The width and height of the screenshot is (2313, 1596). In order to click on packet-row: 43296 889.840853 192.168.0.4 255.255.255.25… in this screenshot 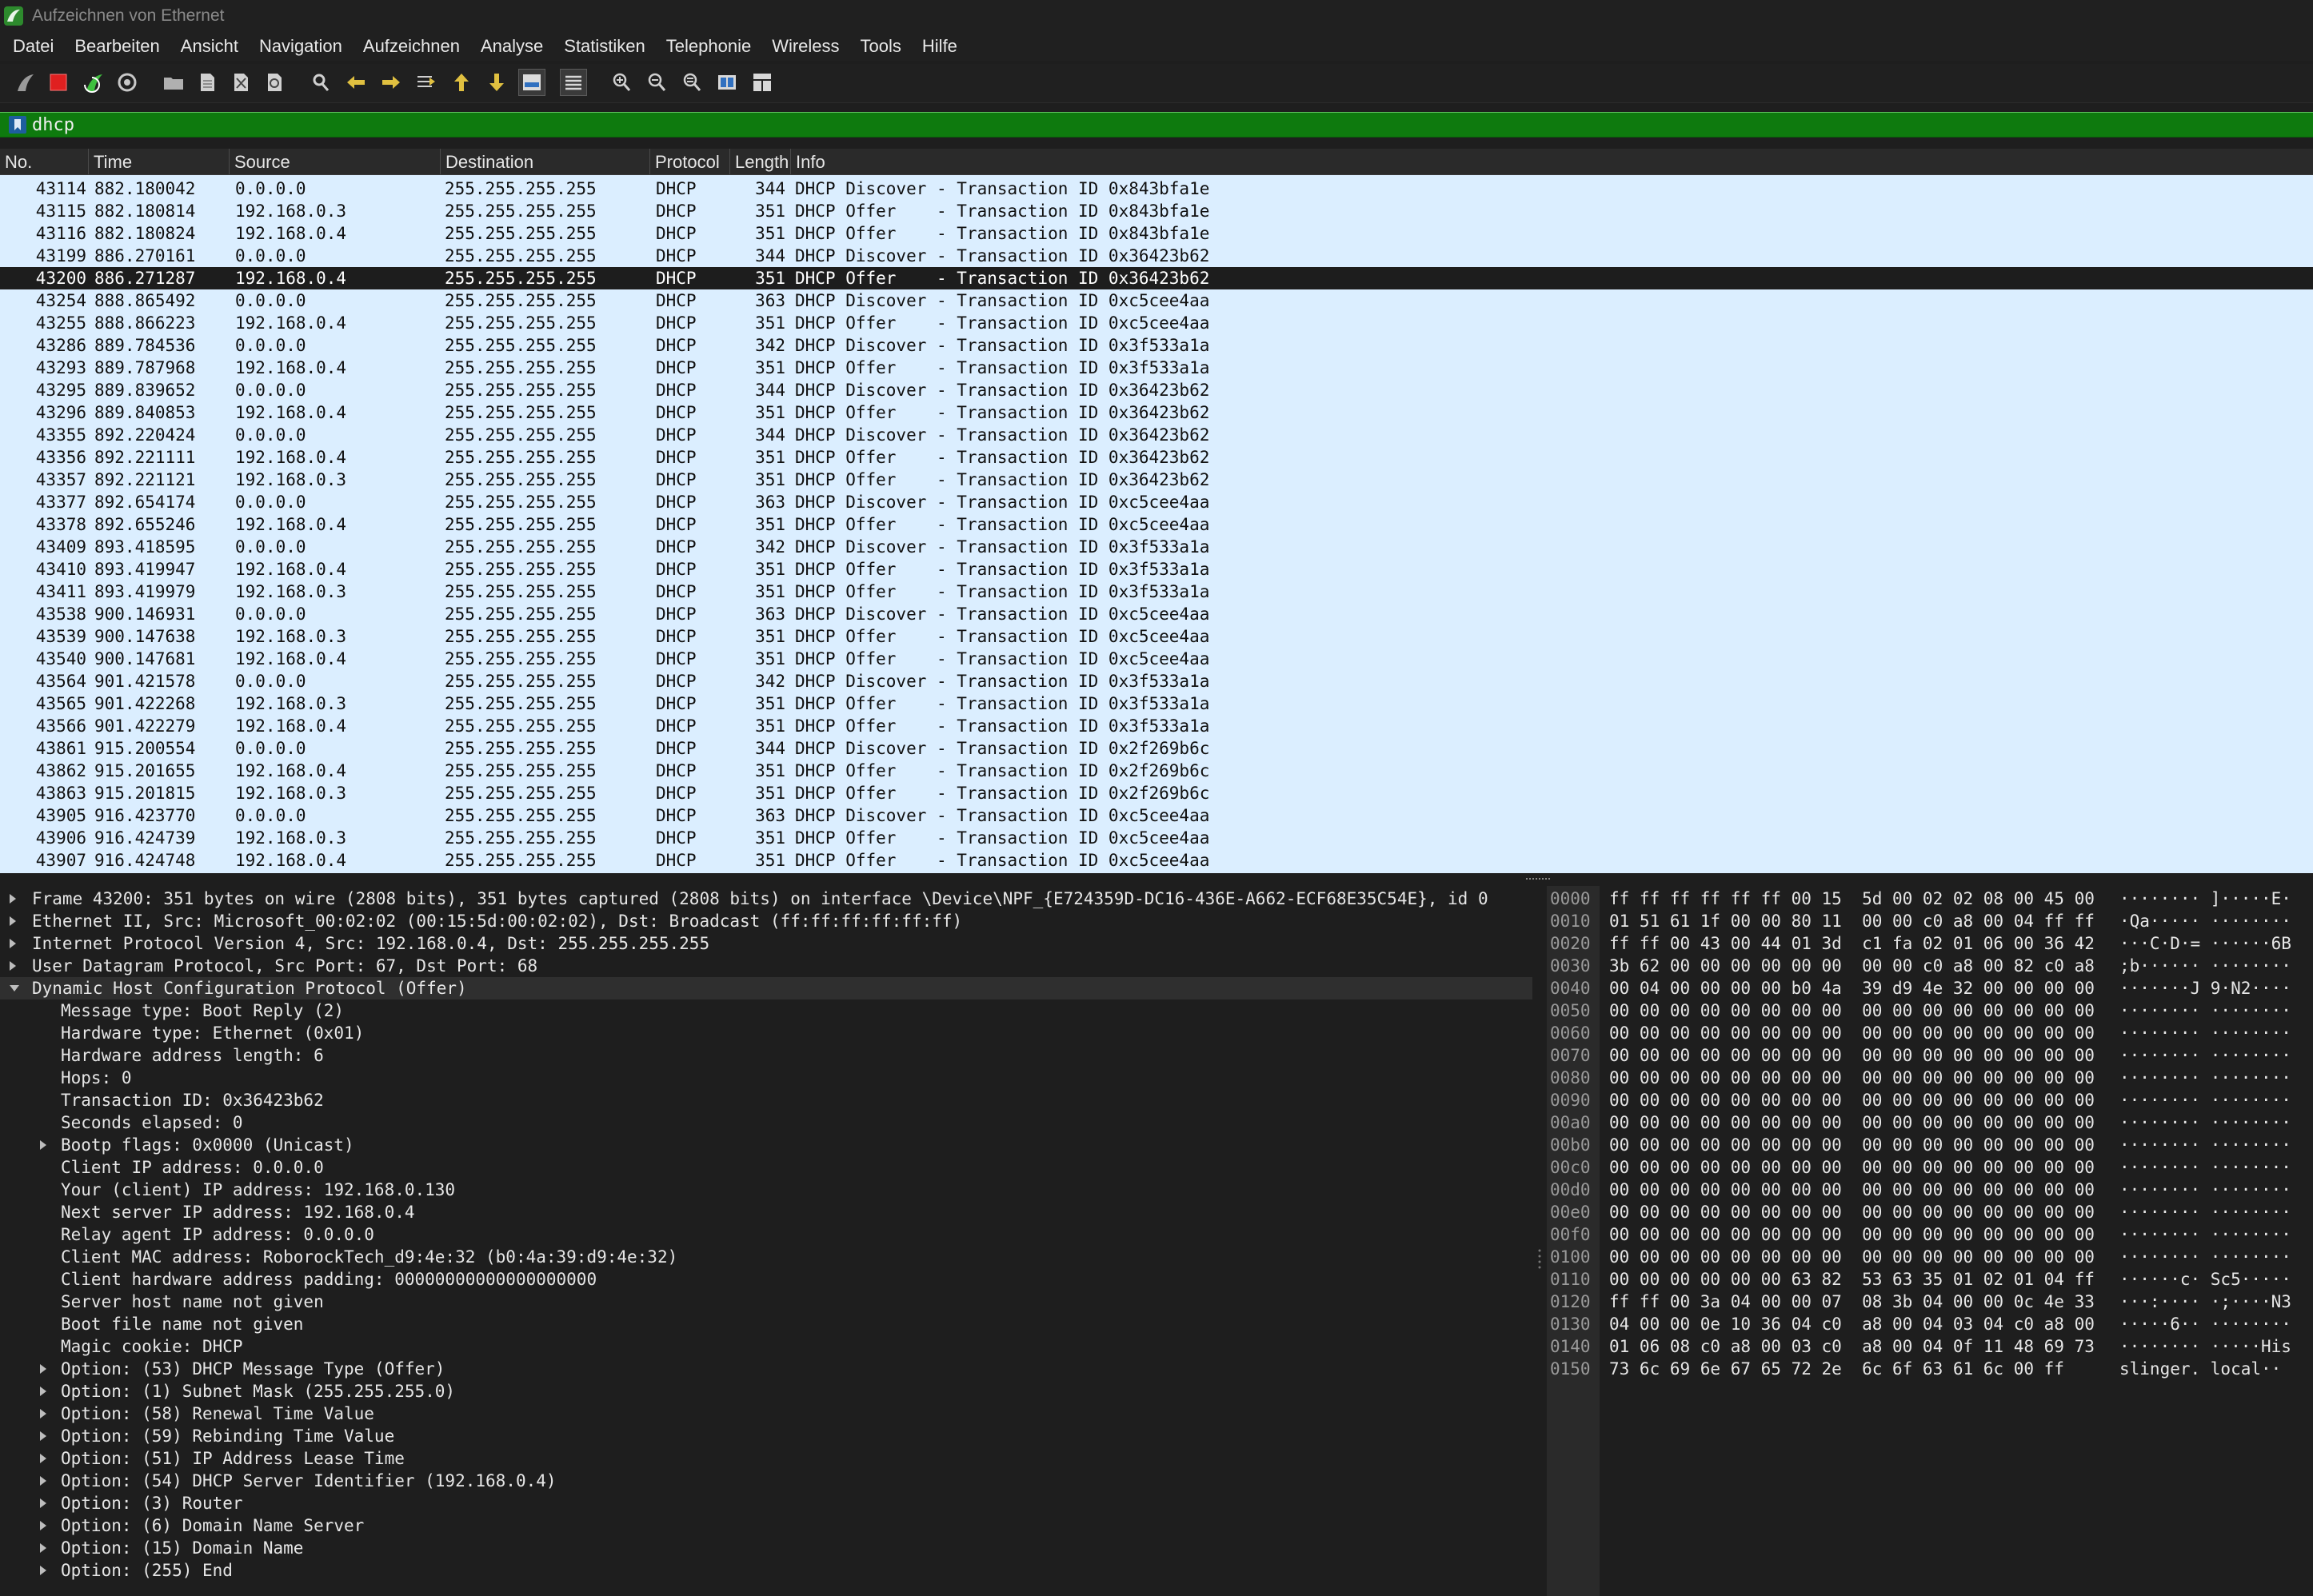, I will do `click(1156, 412)`.